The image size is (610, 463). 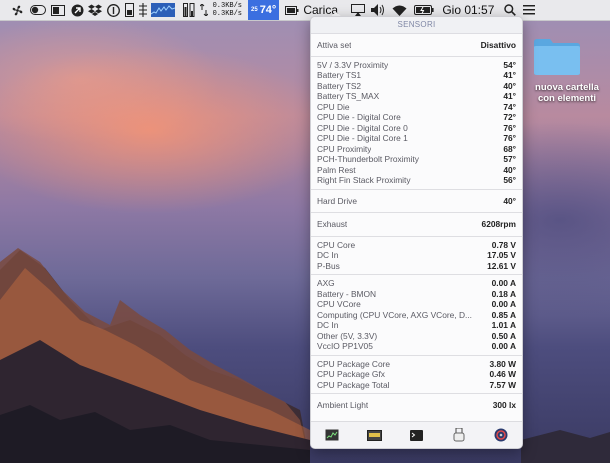 What do you see at coordinates (509, 159) in the screenshot?
I see `sensor-value: 57°` at bounding box center [509, 159].